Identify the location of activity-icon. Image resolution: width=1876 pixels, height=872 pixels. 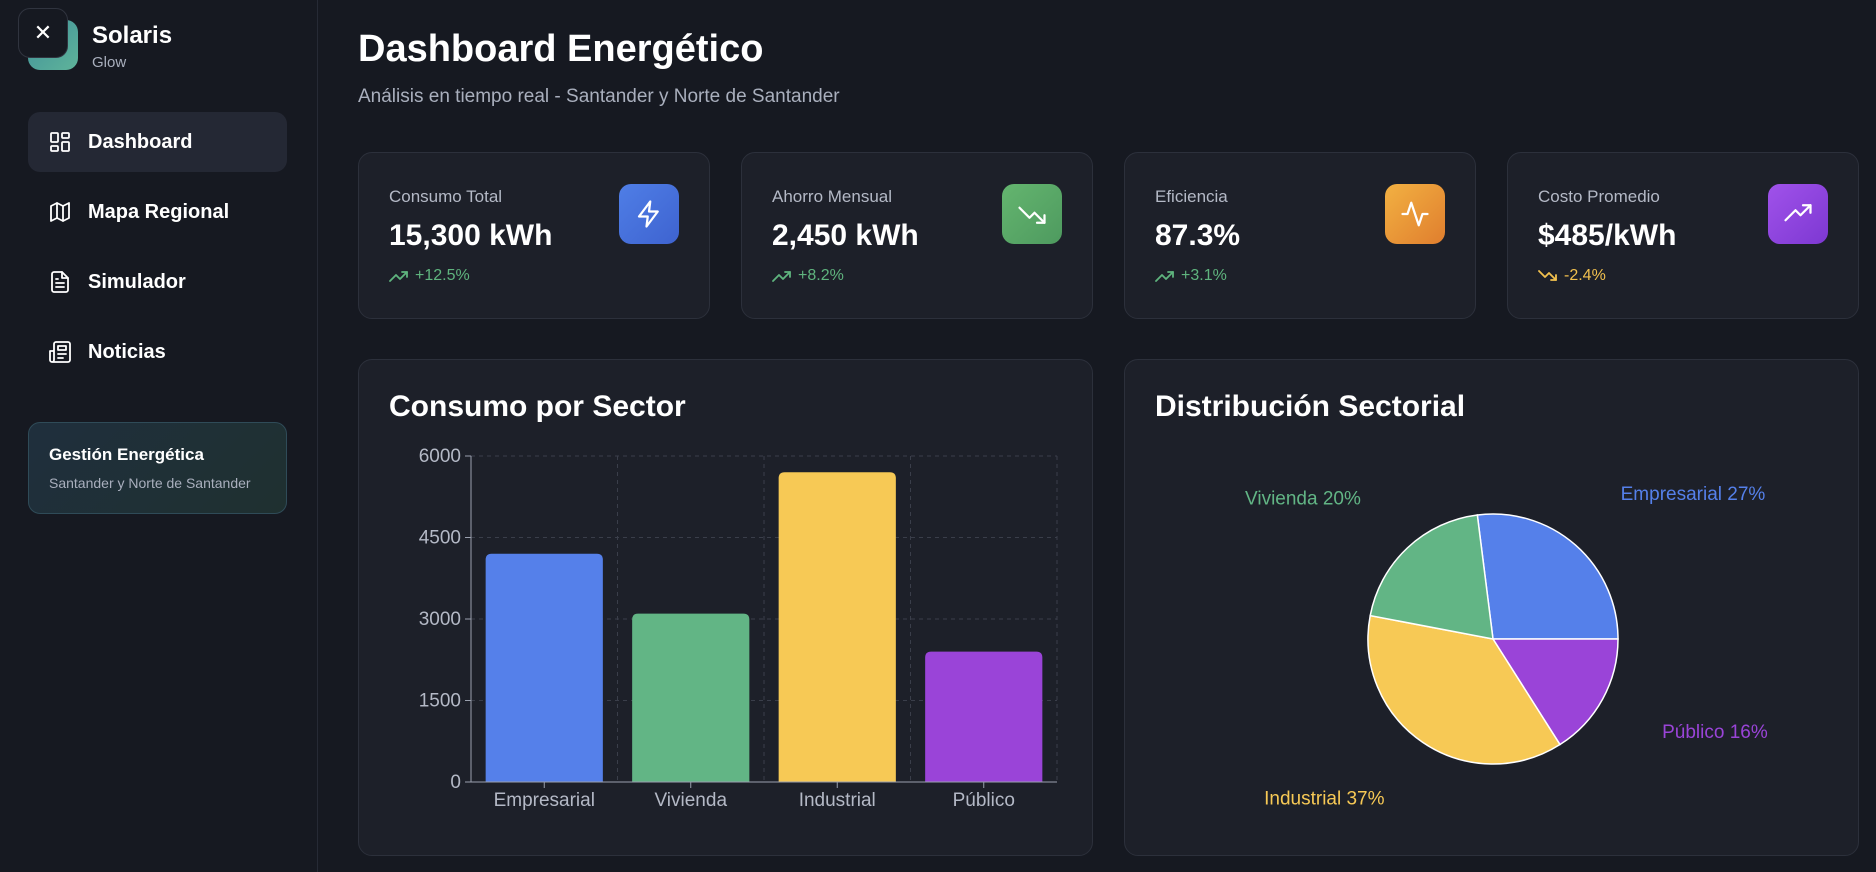
(1415, 214).